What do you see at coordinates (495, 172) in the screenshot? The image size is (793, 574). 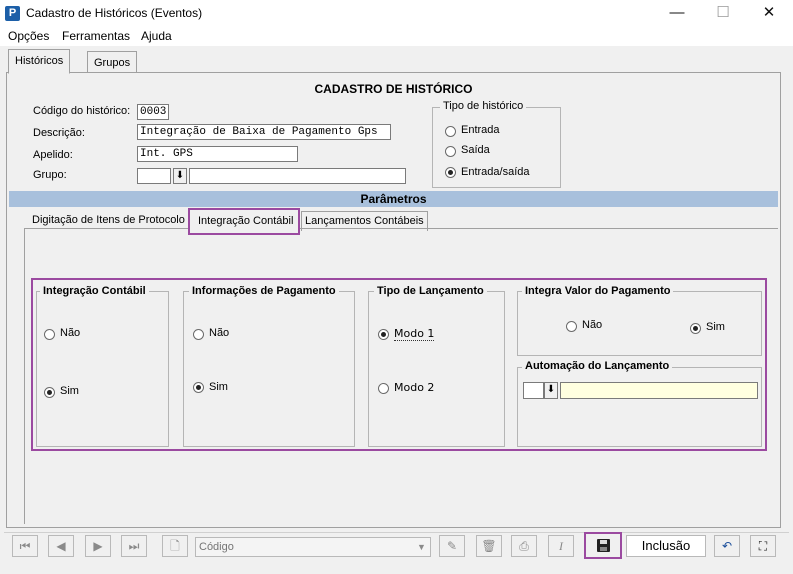 I see `radio-entrada-saida-label: Entrada/saída` at bounding box center [495, 172].